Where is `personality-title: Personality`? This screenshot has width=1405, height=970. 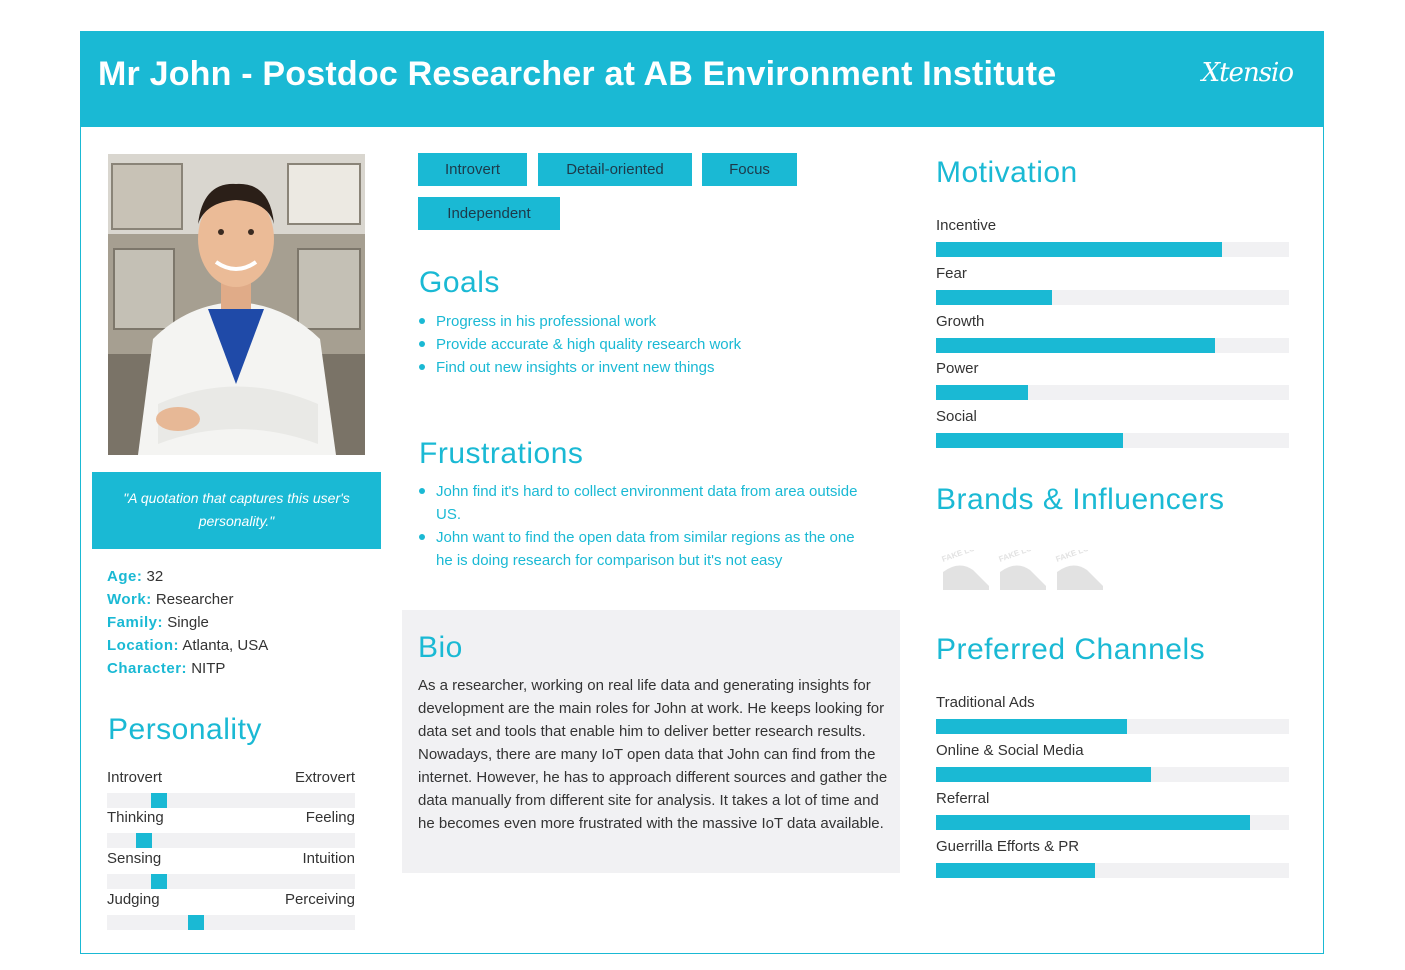
personality-title: Personality is located at coordinates (185, 729).